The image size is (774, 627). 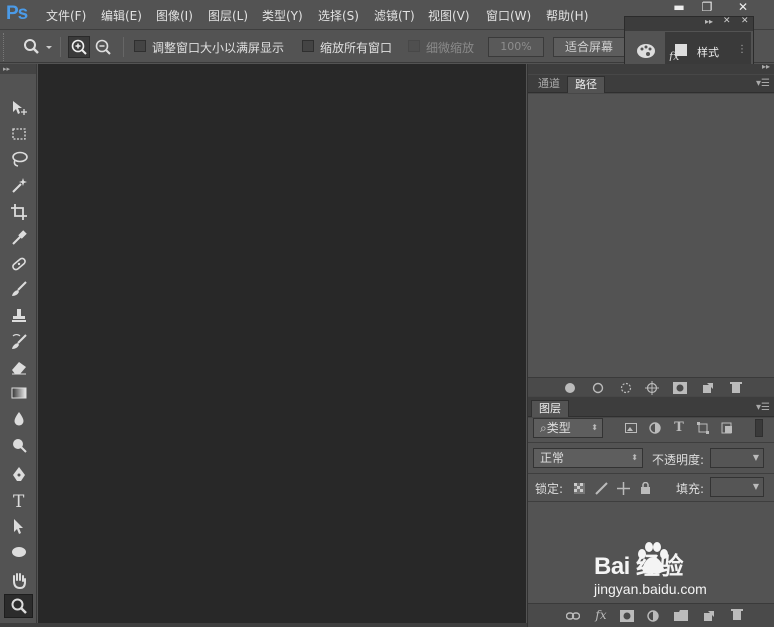 What do you see at coordinates (18, 342) in the screenshot?
I see `history-brush-button` at bounding box center [18, 342].